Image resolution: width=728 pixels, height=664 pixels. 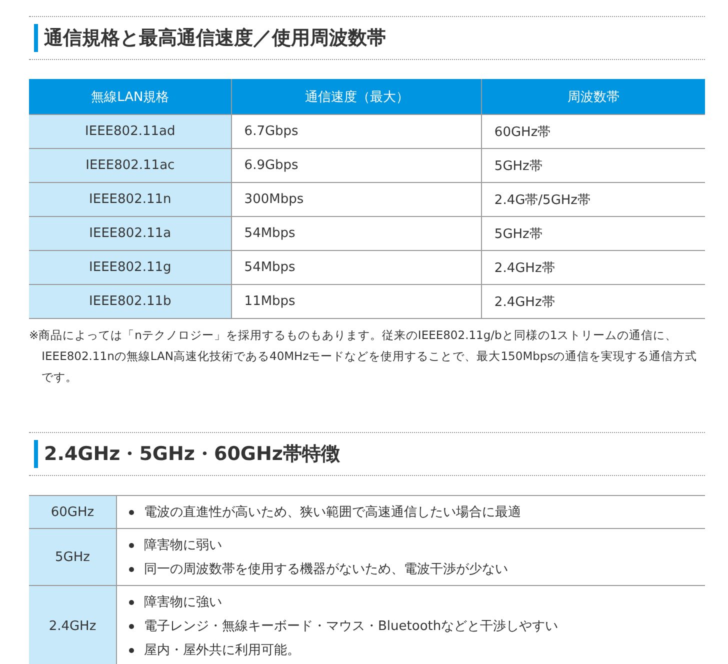 What do you see at coordinates (357, 96) in the screenshot?
I see `column-header: 通信速度（最大）` at bounding box center [357, 96].